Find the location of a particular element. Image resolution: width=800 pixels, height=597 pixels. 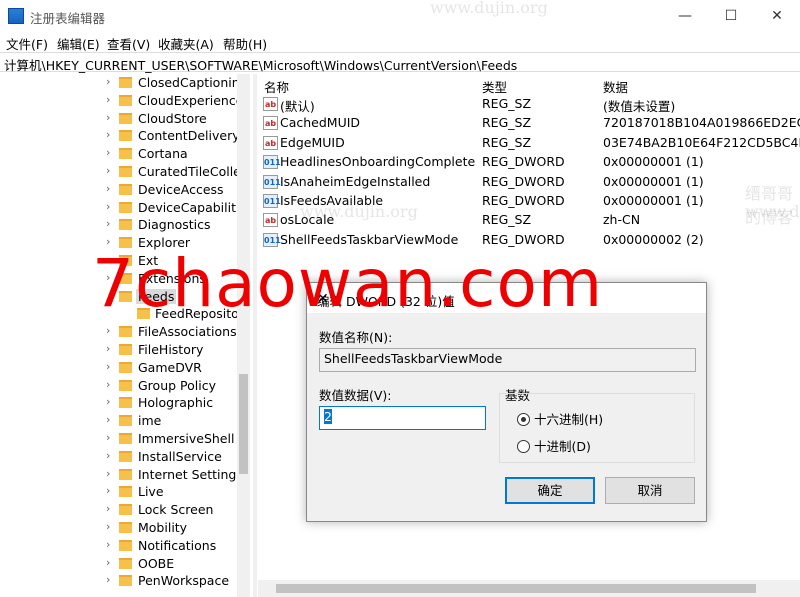

tree-item: › Extensions is located at coordinates (118, 279).